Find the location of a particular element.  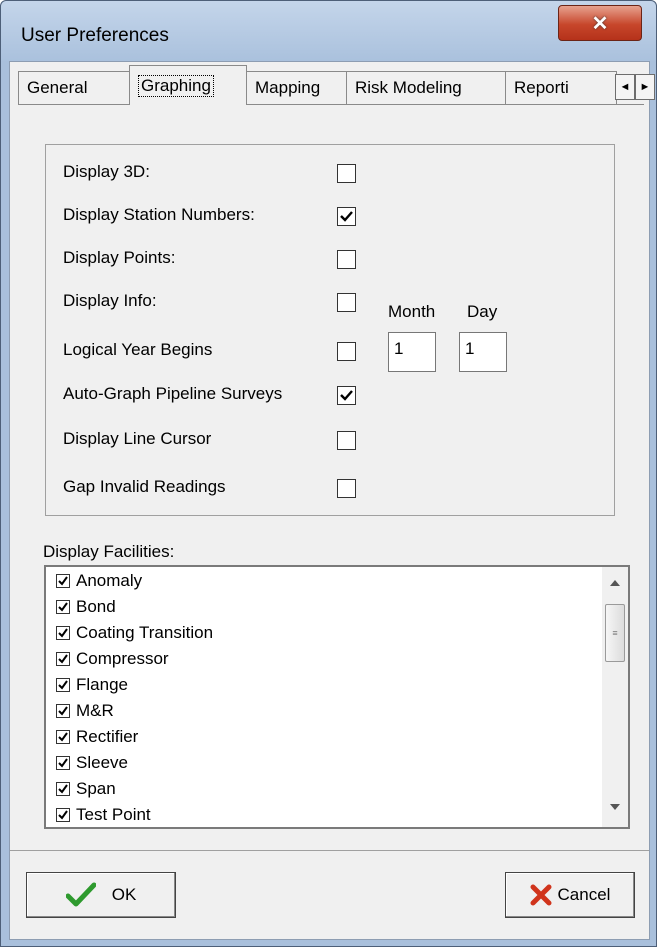

tab-label: General is located at coordinates (57, 87).